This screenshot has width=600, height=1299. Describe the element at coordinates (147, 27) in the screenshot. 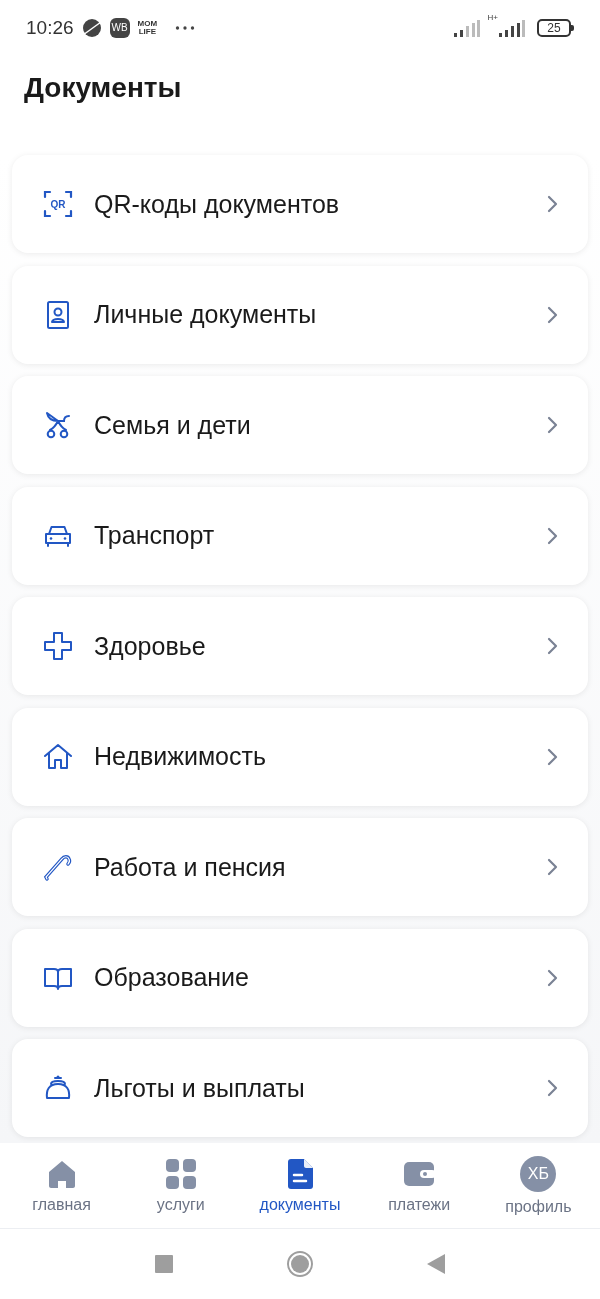

I see `app-logo: MOM LIFE` at that location.